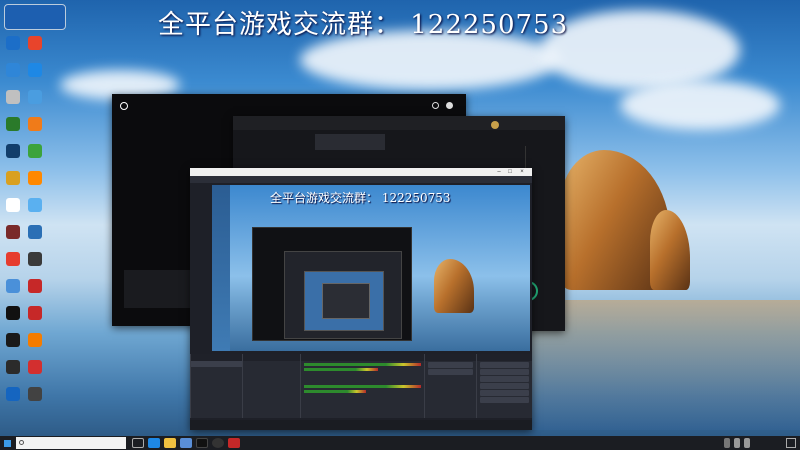 Image resolution: width=800 pixels, height=450 pixels. I want to click on explorer-icon, so click(170, 443).